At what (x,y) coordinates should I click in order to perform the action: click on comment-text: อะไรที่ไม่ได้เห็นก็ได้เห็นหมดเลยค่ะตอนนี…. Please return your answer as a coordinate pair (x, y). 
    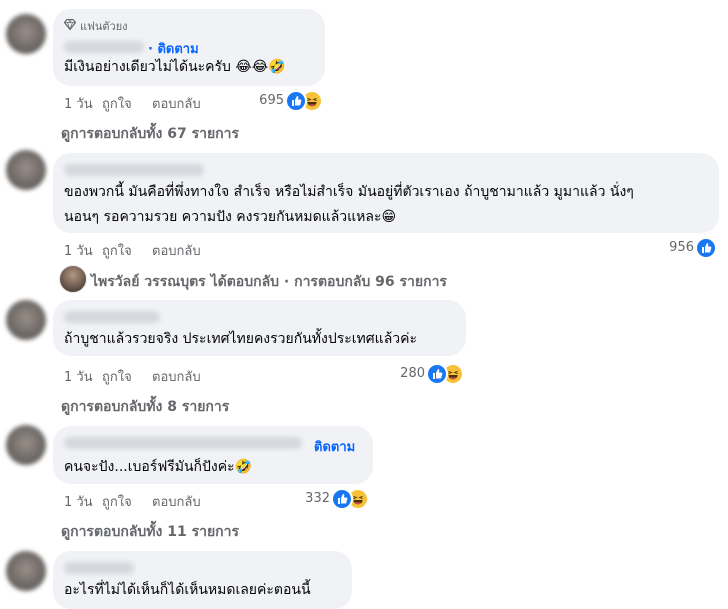
    Looking at the image, I should click on (187, 590).